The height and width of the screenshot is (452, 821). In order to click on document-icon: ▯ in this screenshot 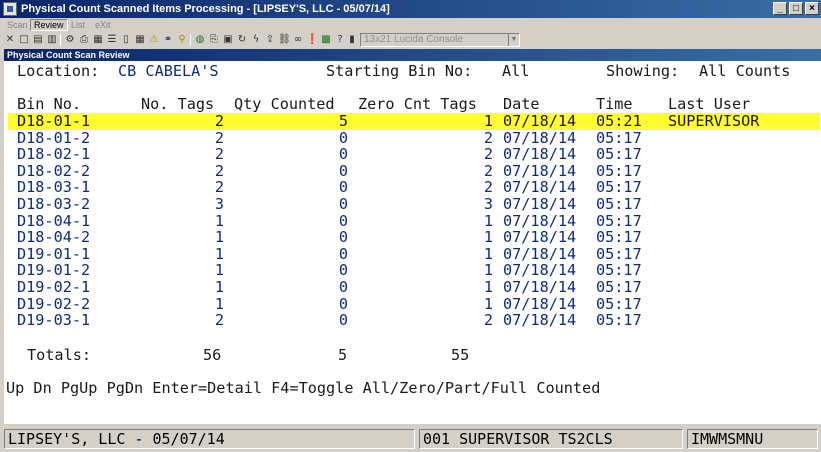, I will do `click(126, 40)`.